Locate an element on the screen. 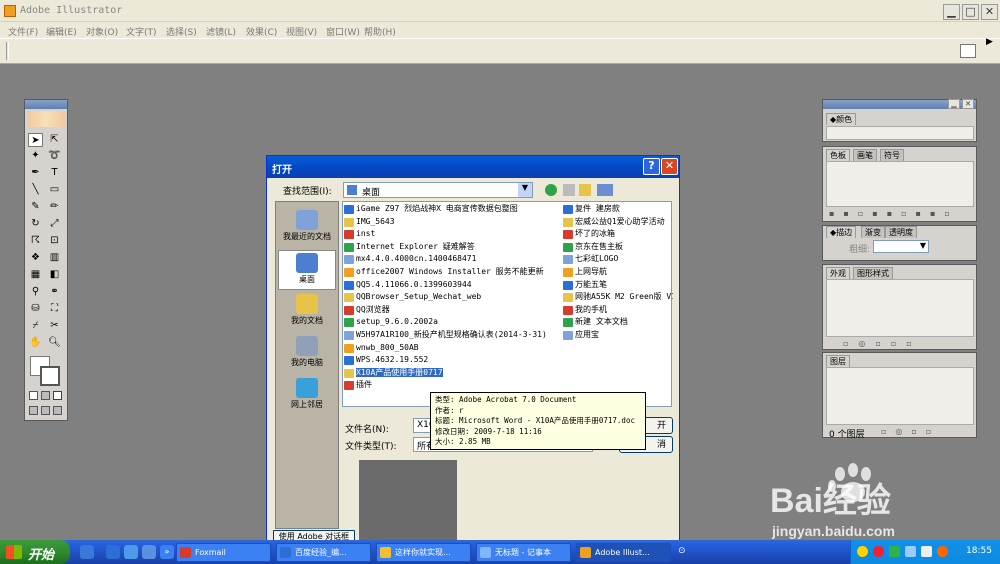 The width and height of the screenshot is (1000, 564). place-my-documents: 我的文档 is located at coordinates (307, 312).